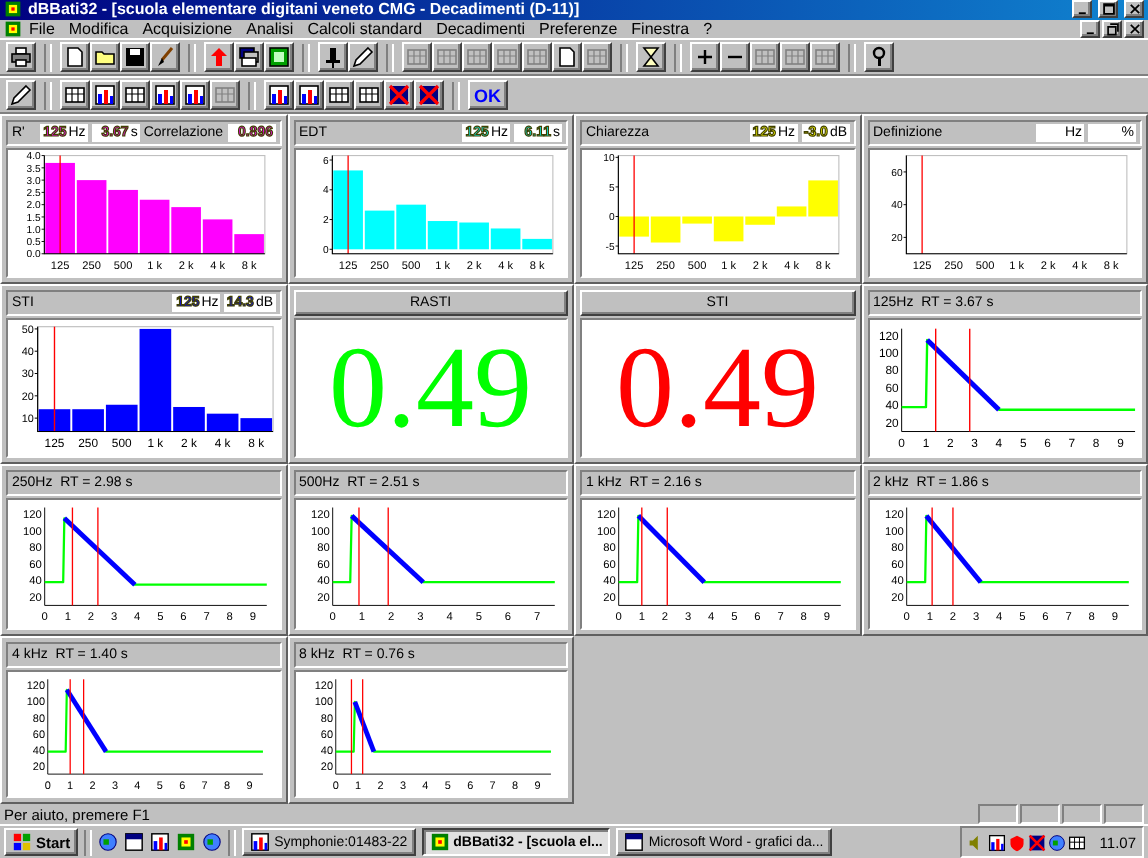  I want to click on menu-item: Decadimenti, so click(481, 28).